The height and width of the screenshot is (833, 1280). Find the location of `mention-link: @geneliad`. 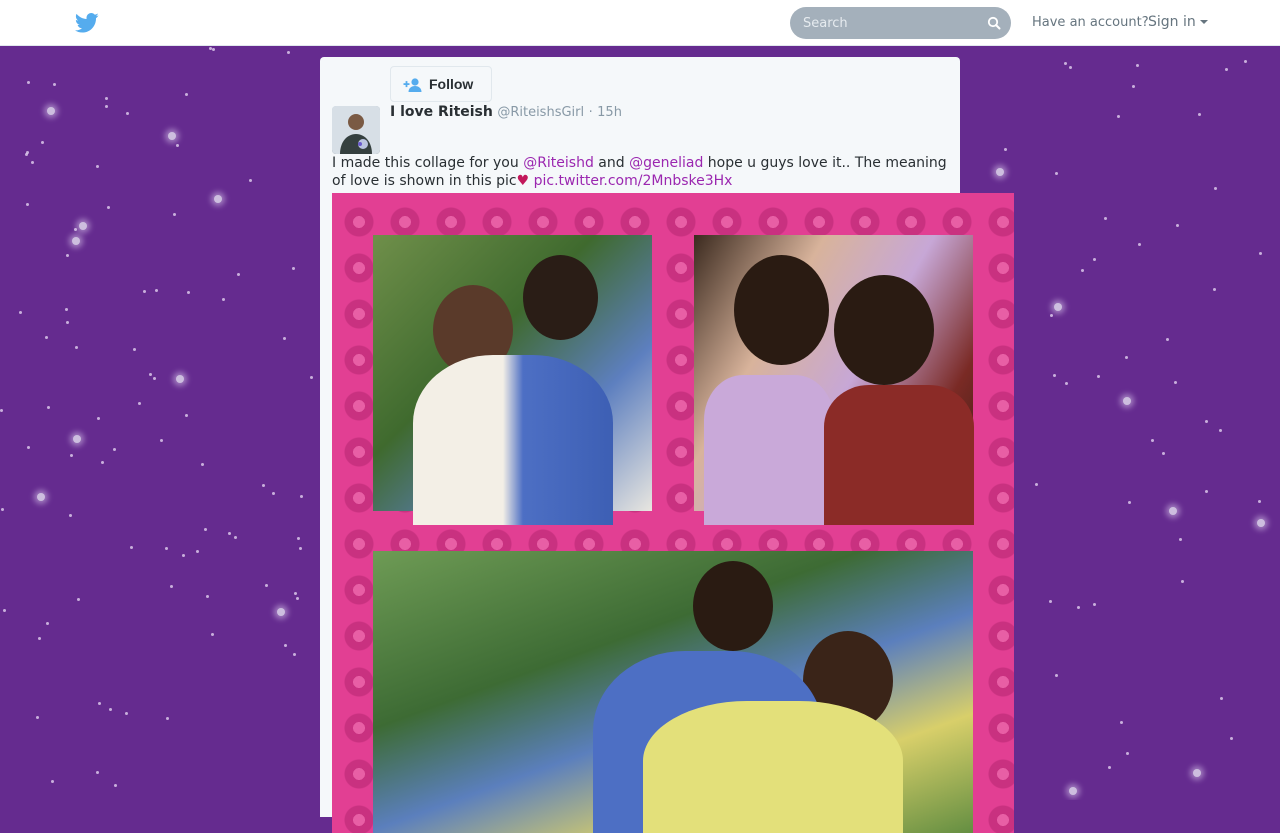

mention-link: @geneliad is located at coordinates (666, 163).